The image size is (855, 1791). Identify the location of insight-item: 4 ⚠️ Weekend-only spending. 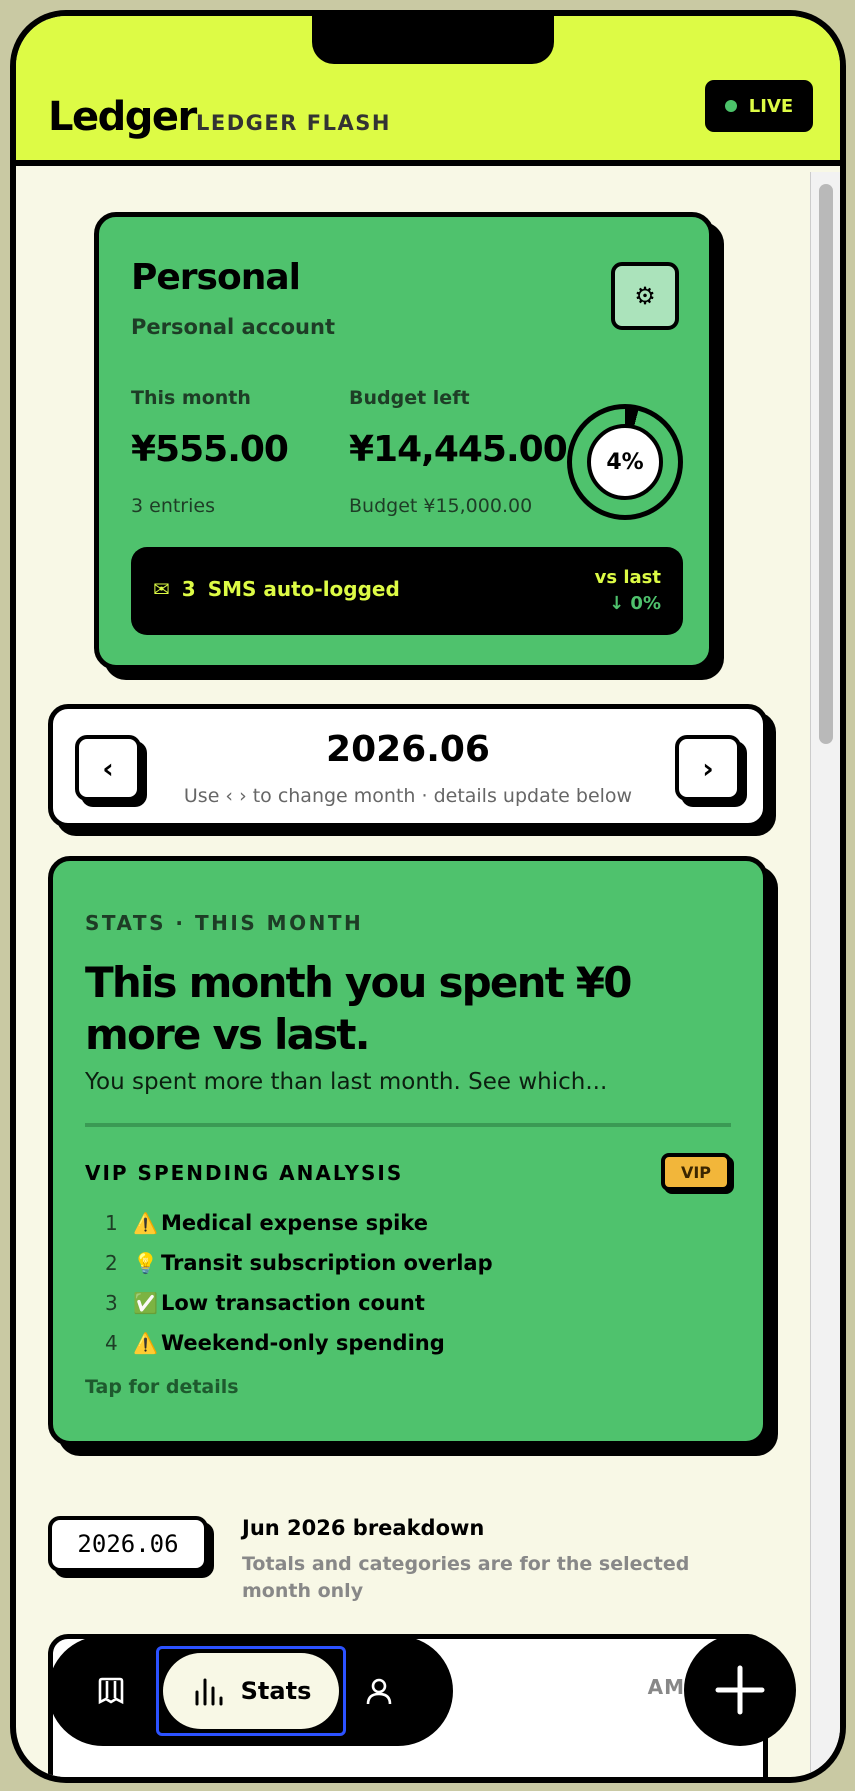
(299, 1343).